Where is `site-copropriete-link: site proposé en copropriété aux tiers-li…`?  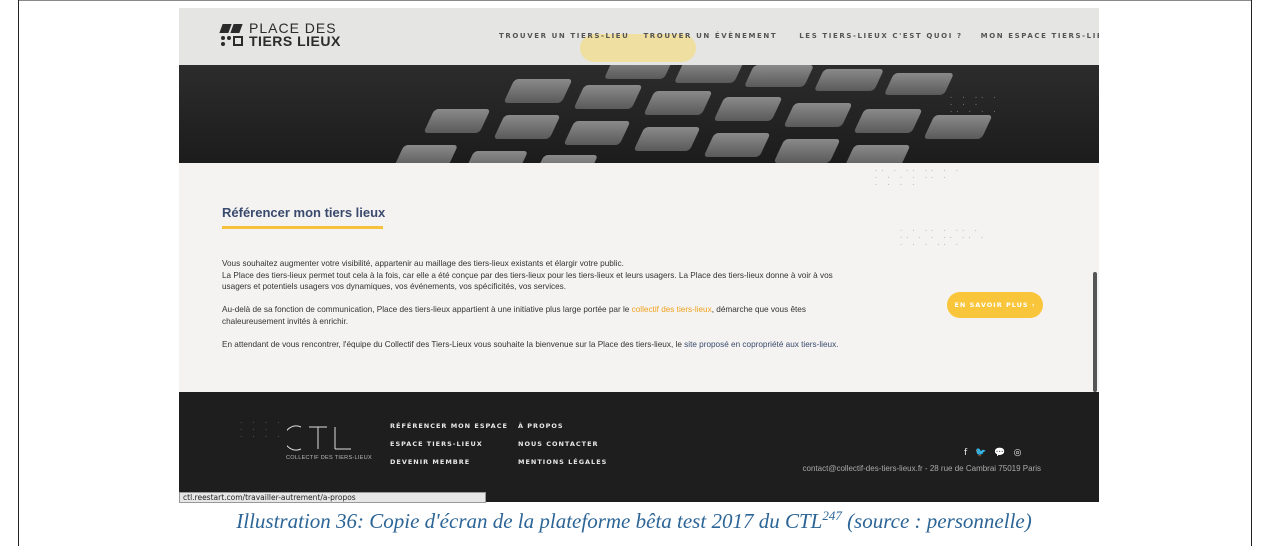
site-copropriete-link: site proposé en copropriété aux tiers-li… is located at coordinates (761, 344).